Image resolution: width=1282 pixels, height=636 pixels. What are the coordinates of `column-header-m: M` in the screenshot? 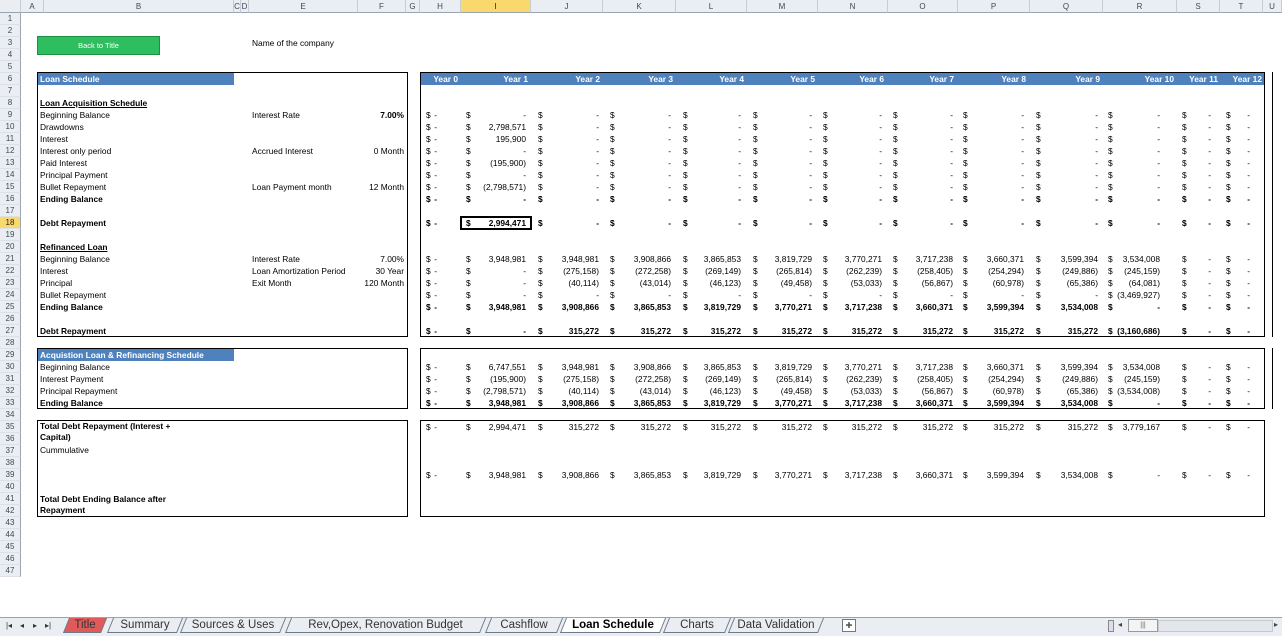 It's located at (782, 6).